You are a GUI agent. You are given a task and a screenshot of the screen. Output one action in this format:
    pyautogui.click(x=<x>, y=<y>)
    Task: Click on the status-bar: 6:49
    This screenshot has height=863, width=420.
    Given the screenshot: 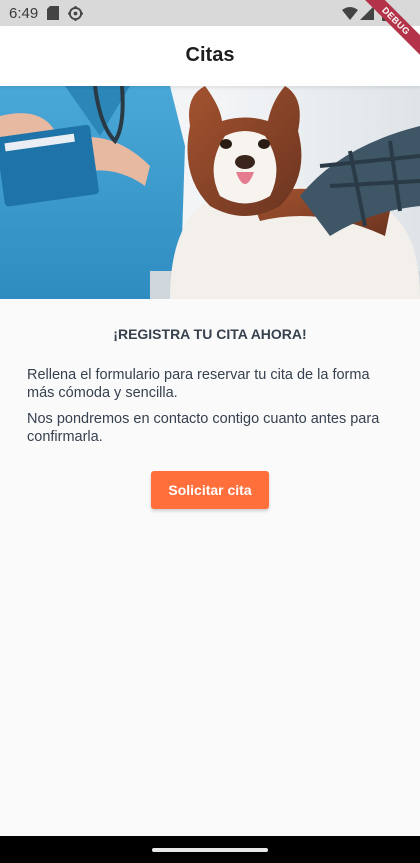 What is the action you would take?
    pyautogui.click(x=210, y=13)
    